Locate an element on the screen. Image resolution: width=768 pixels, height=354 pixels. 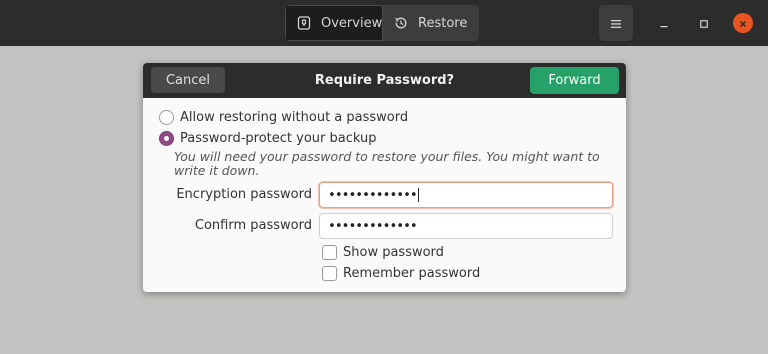
minimize-icon is located at coordinates (664, 23).